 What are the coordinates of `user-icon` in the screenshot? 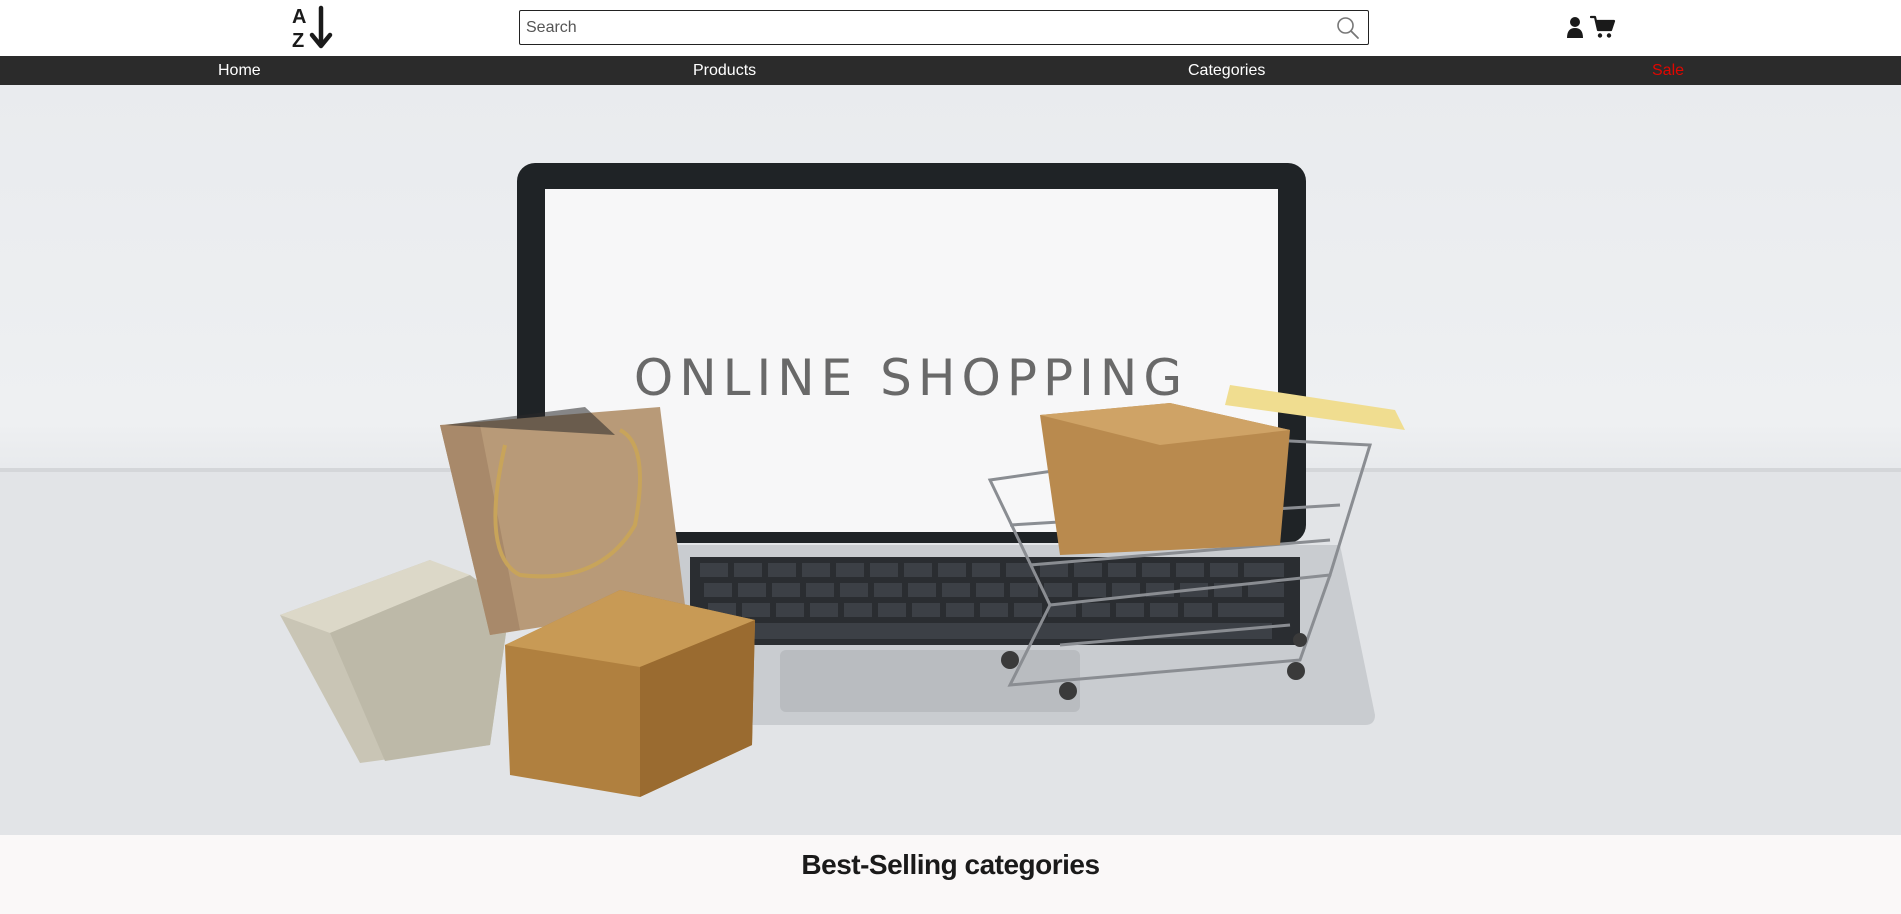 It's located at (1575, 28).